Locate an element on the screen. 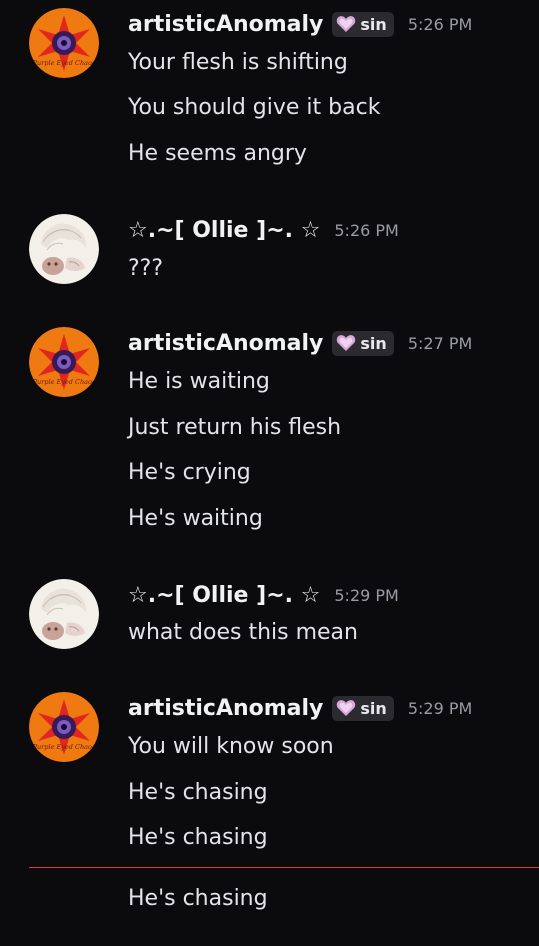 The image size is (539, 946). message-text: ??? is located at coordinates (145, 269).